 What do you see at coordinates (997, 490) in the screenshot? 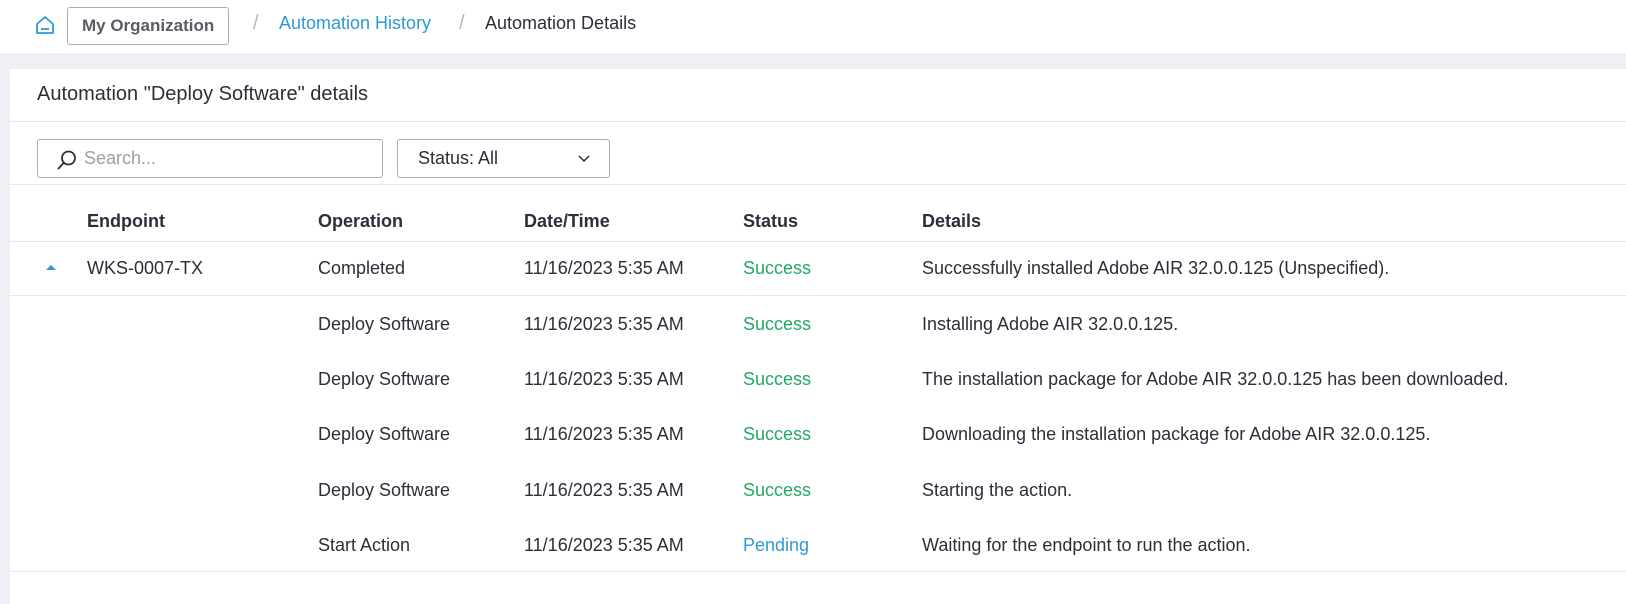
I see `row-details: Starting the action.` at bounding box center [997, 490].